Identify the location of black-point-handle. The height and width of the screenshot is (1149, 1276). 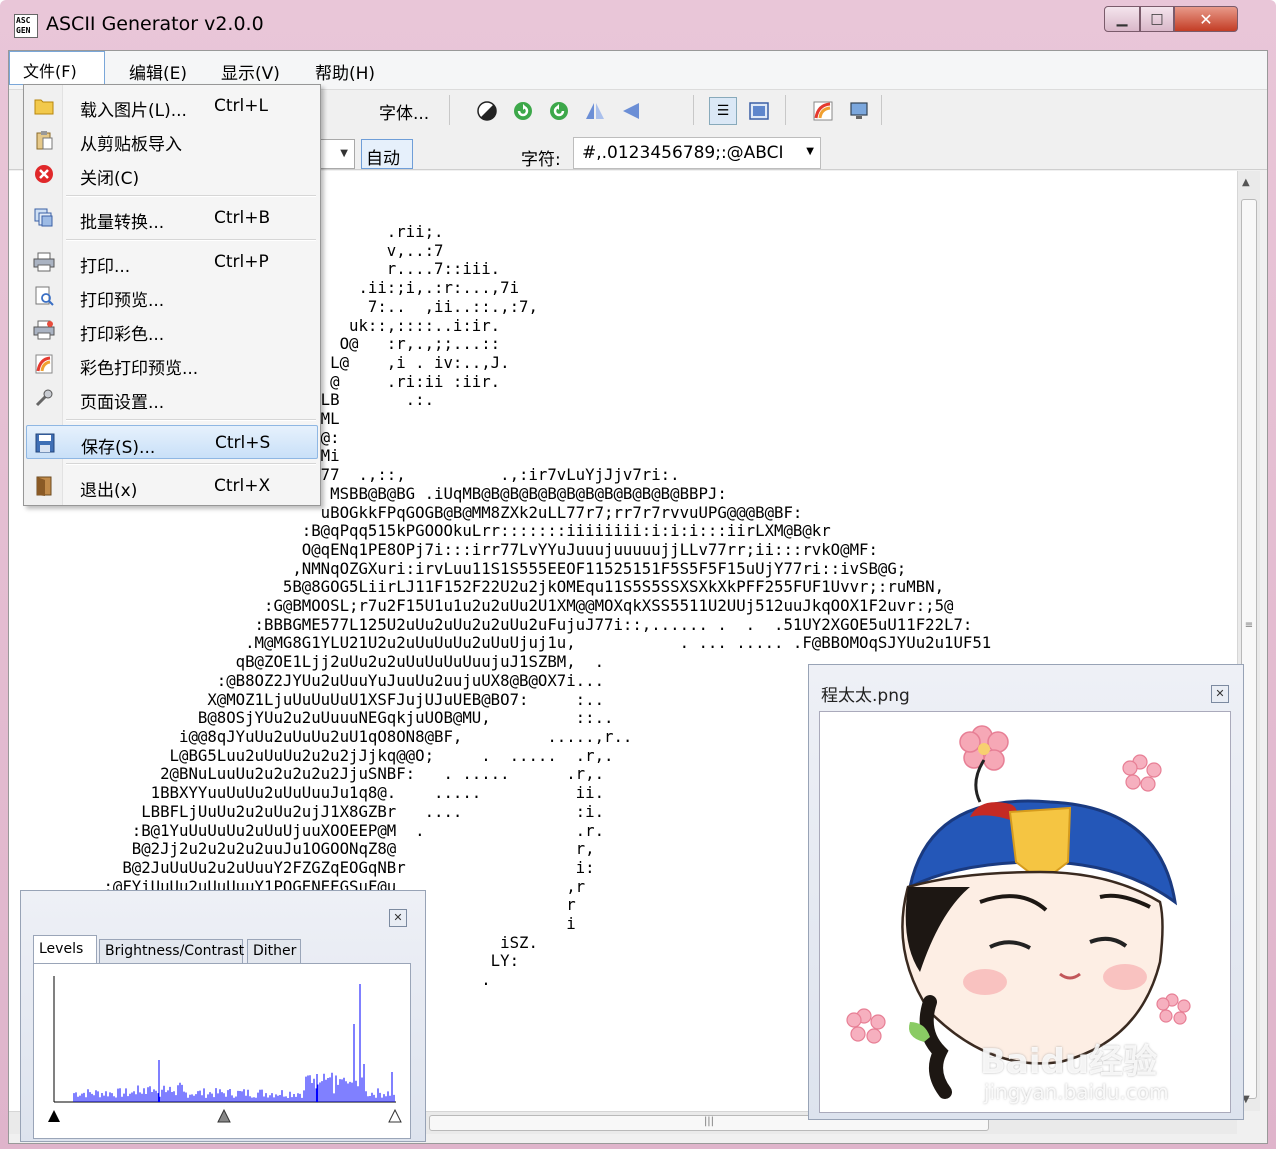
(54, 1116).